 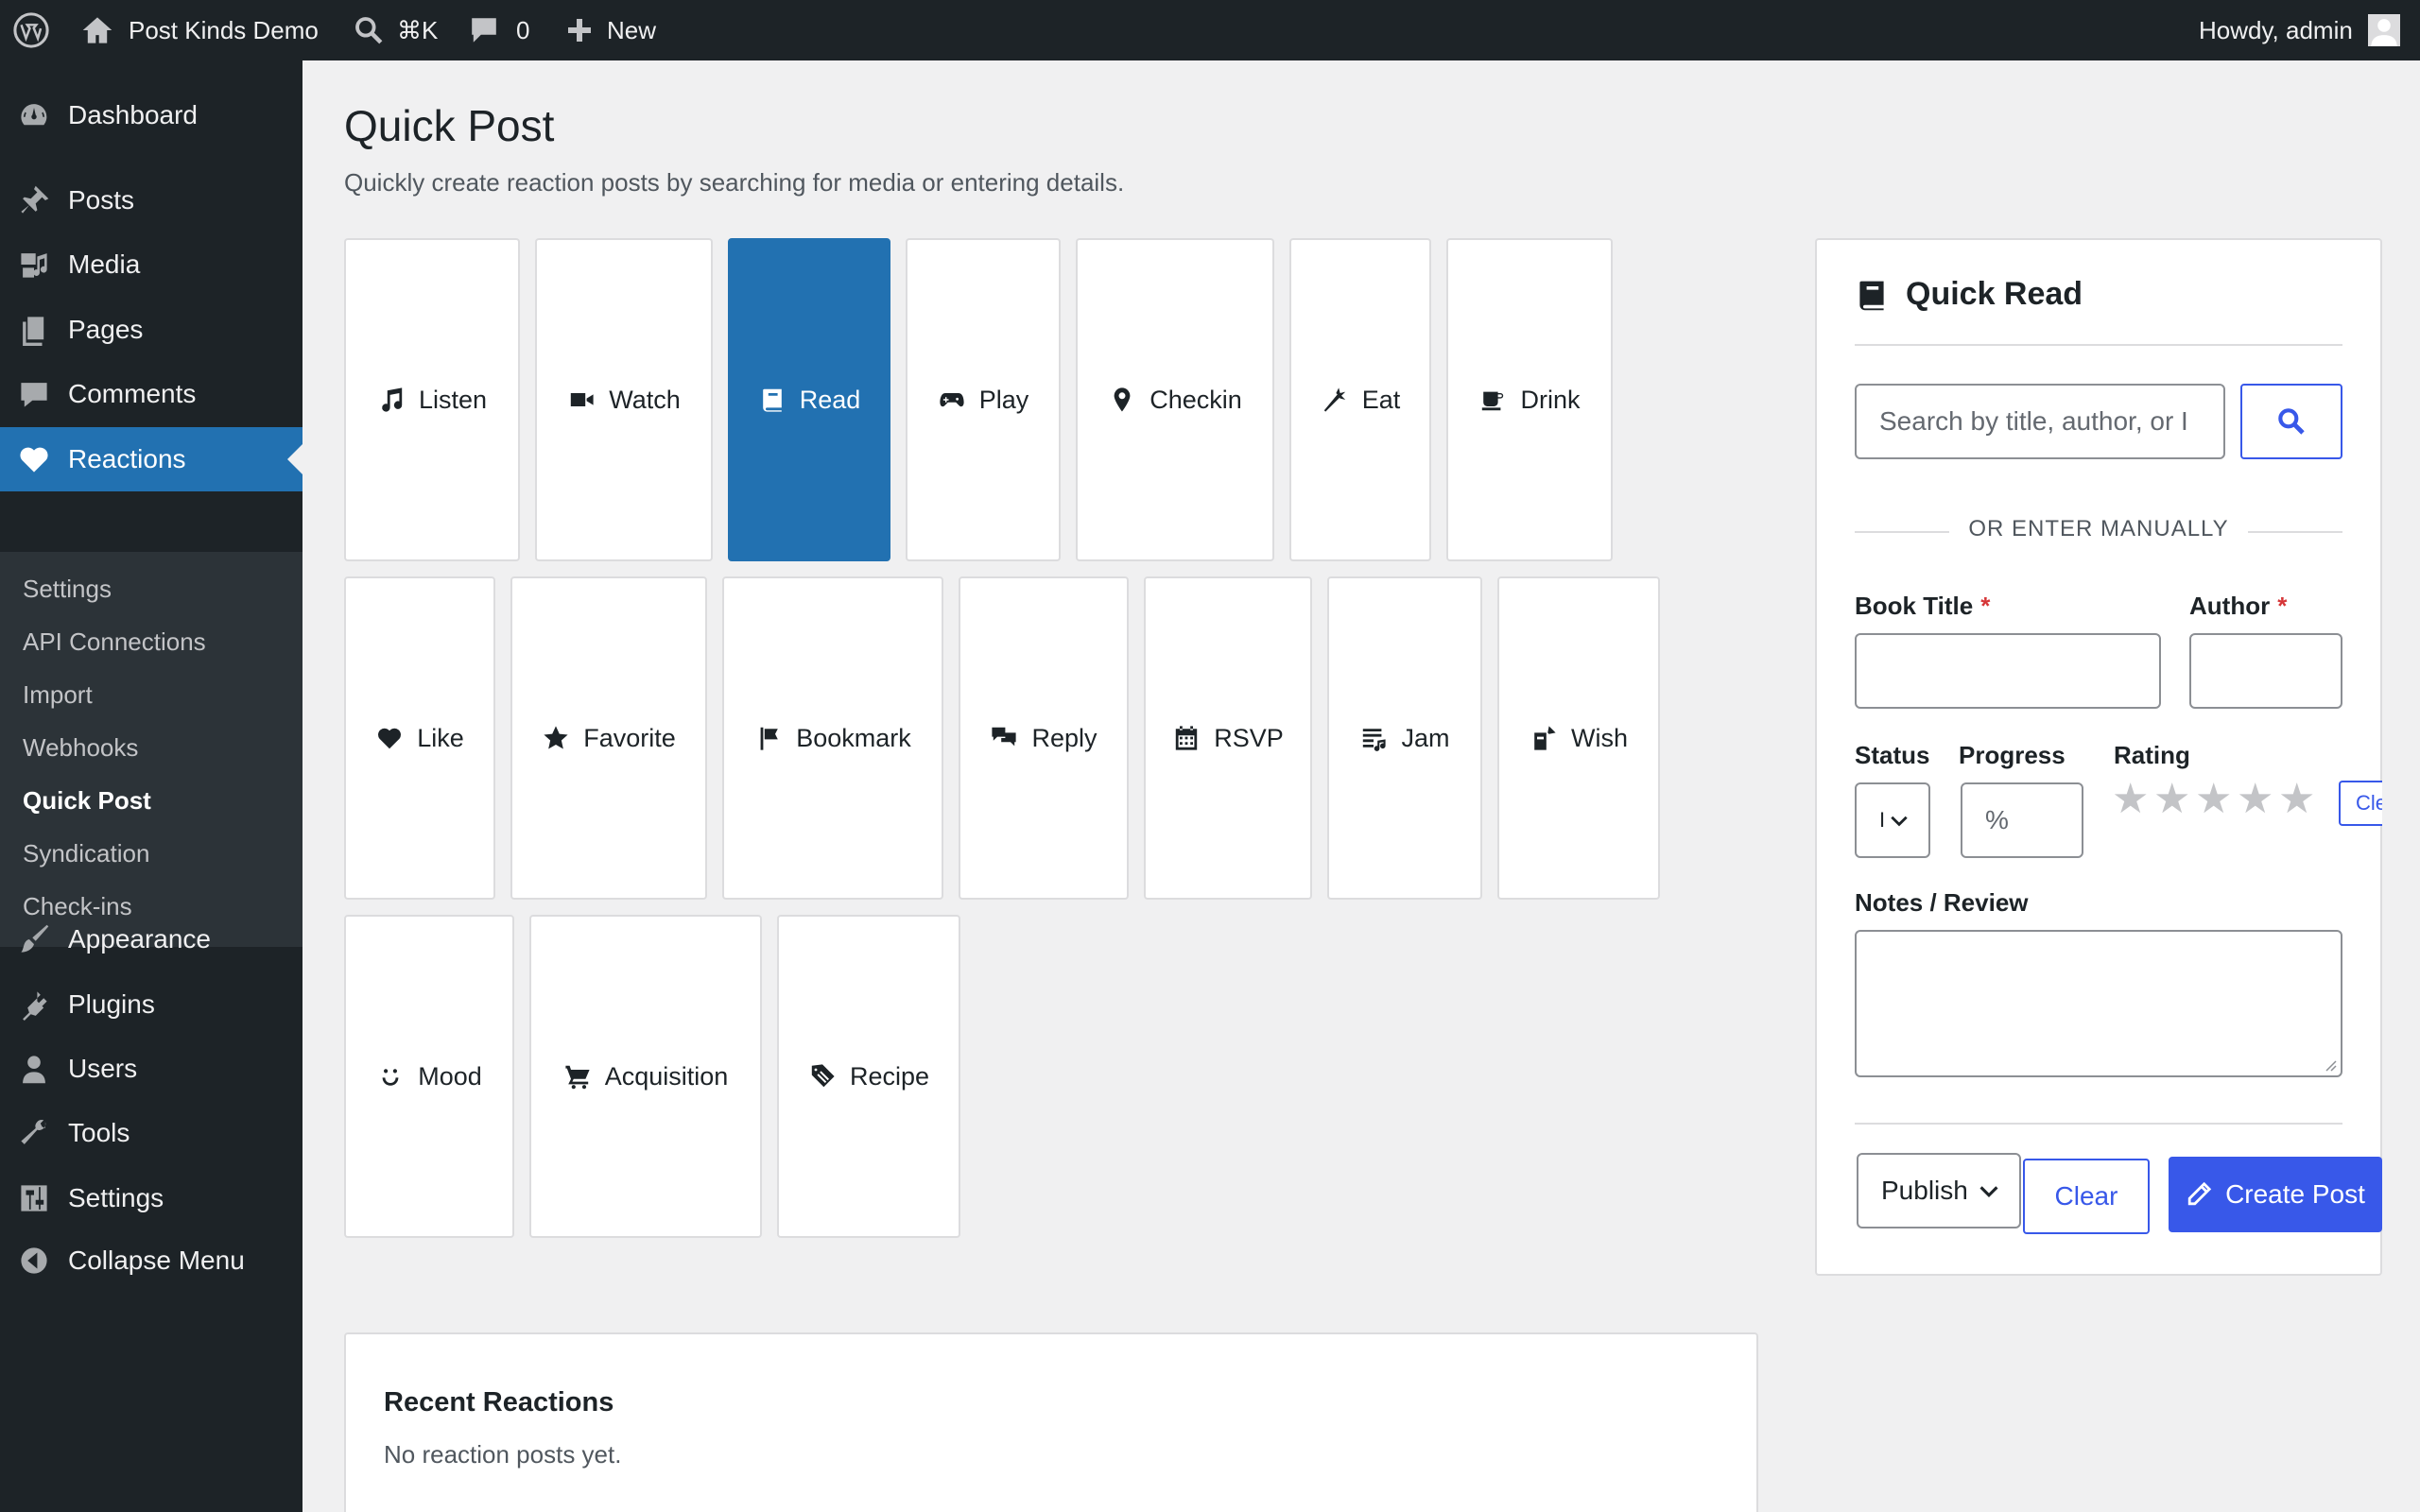 What do you see at coordinates (151, 330) in the screenshot?
I see `sidebar-item-pages: Pages` at bounding box center [151, 330].